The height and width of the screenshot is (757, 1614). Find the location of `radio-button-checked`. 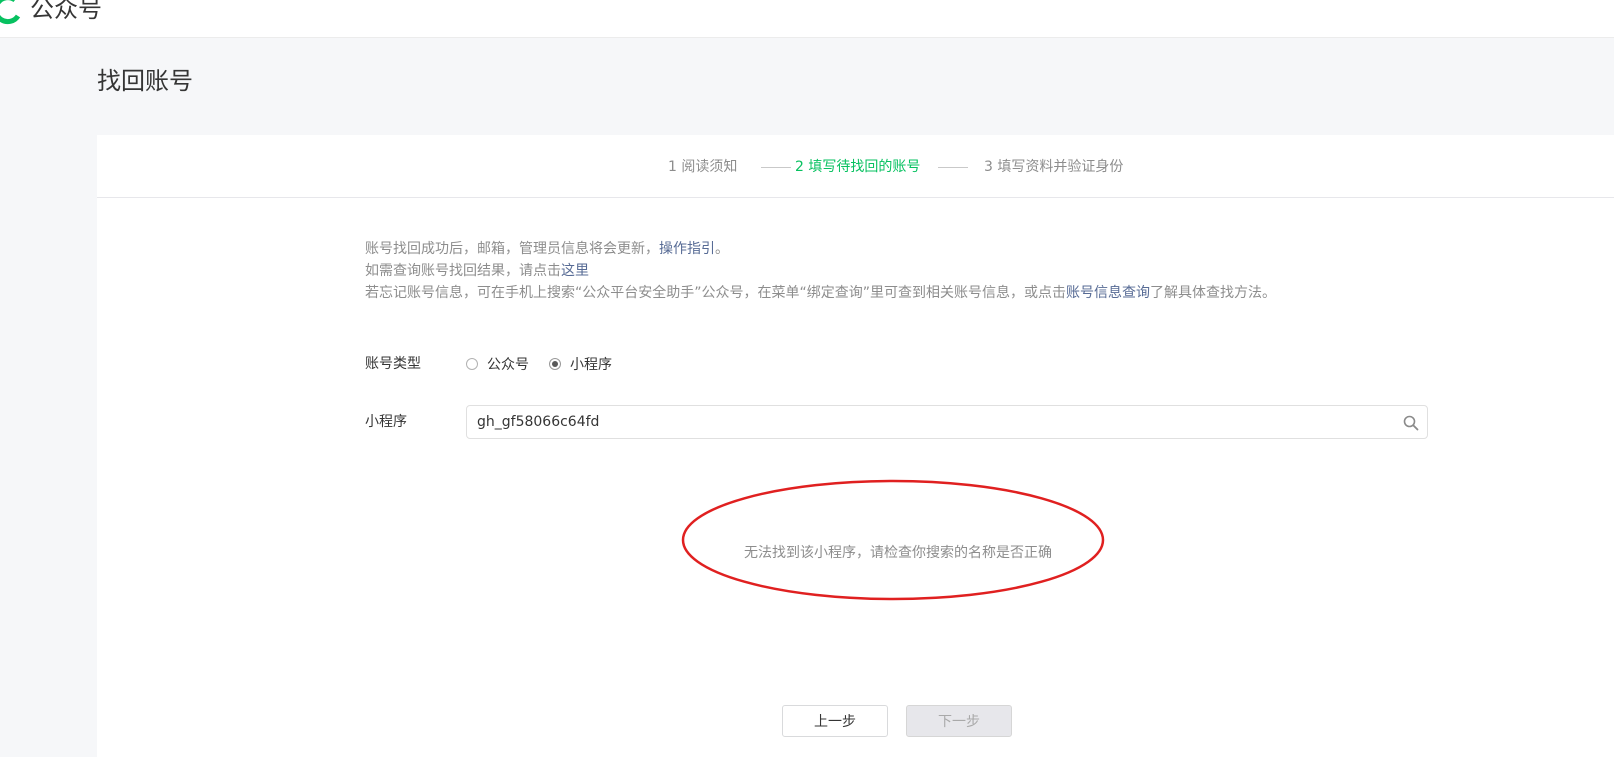

radio-button-checked is located at coordinates (555, 364).